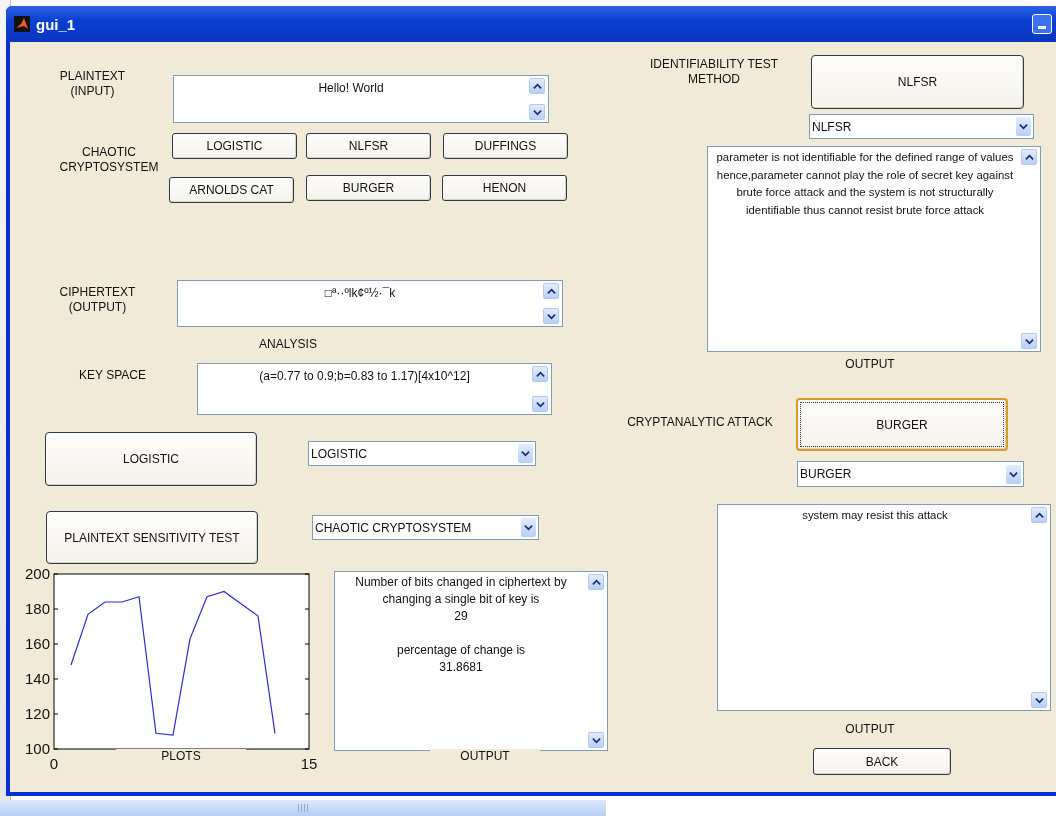 Image resolution: width=1056 pixels, height=816 pixels. Describe the element at coordinates (37, 713) in the screenshot. I see `y-tick-label: 120` at that location.